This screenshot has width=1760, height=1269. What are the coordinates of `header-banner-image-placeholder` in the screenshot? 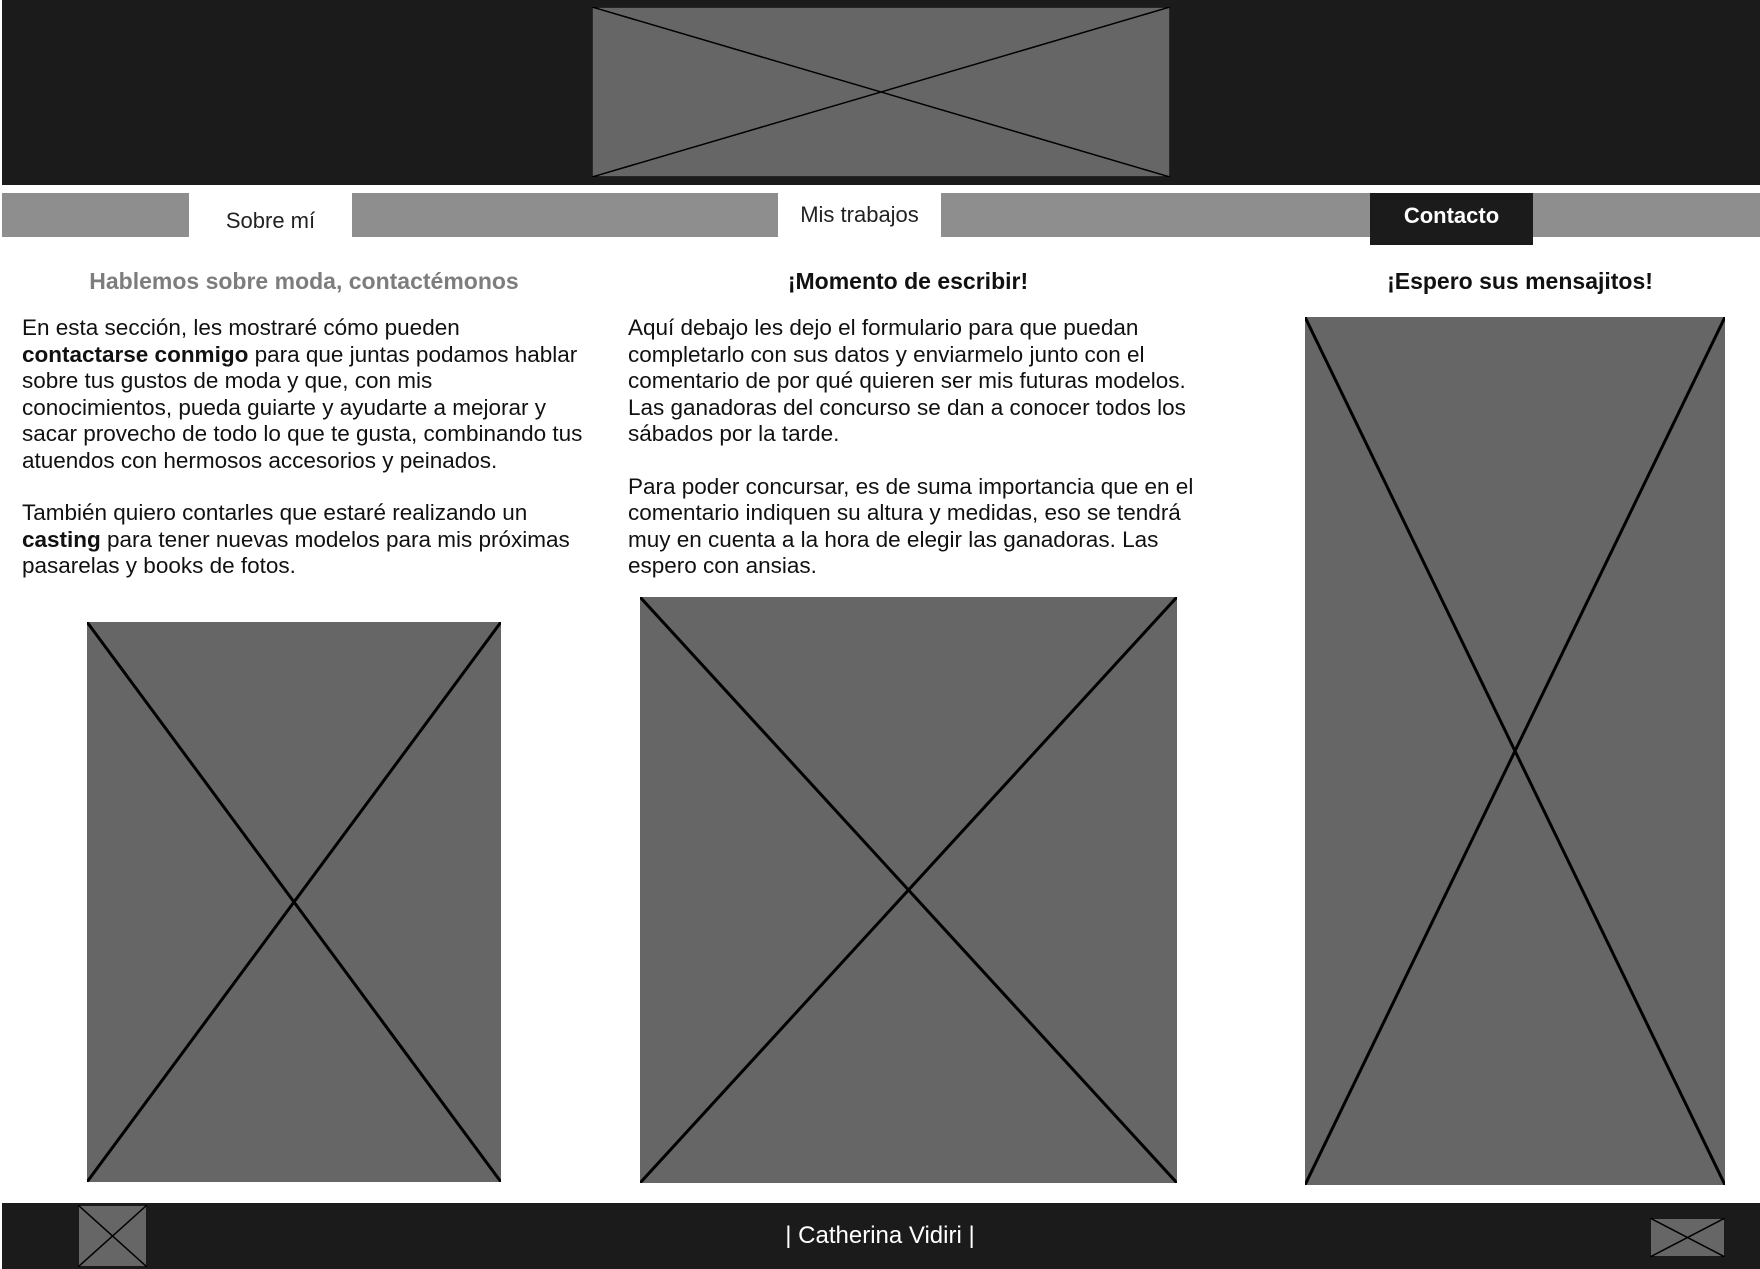 It's located at (881, 92).